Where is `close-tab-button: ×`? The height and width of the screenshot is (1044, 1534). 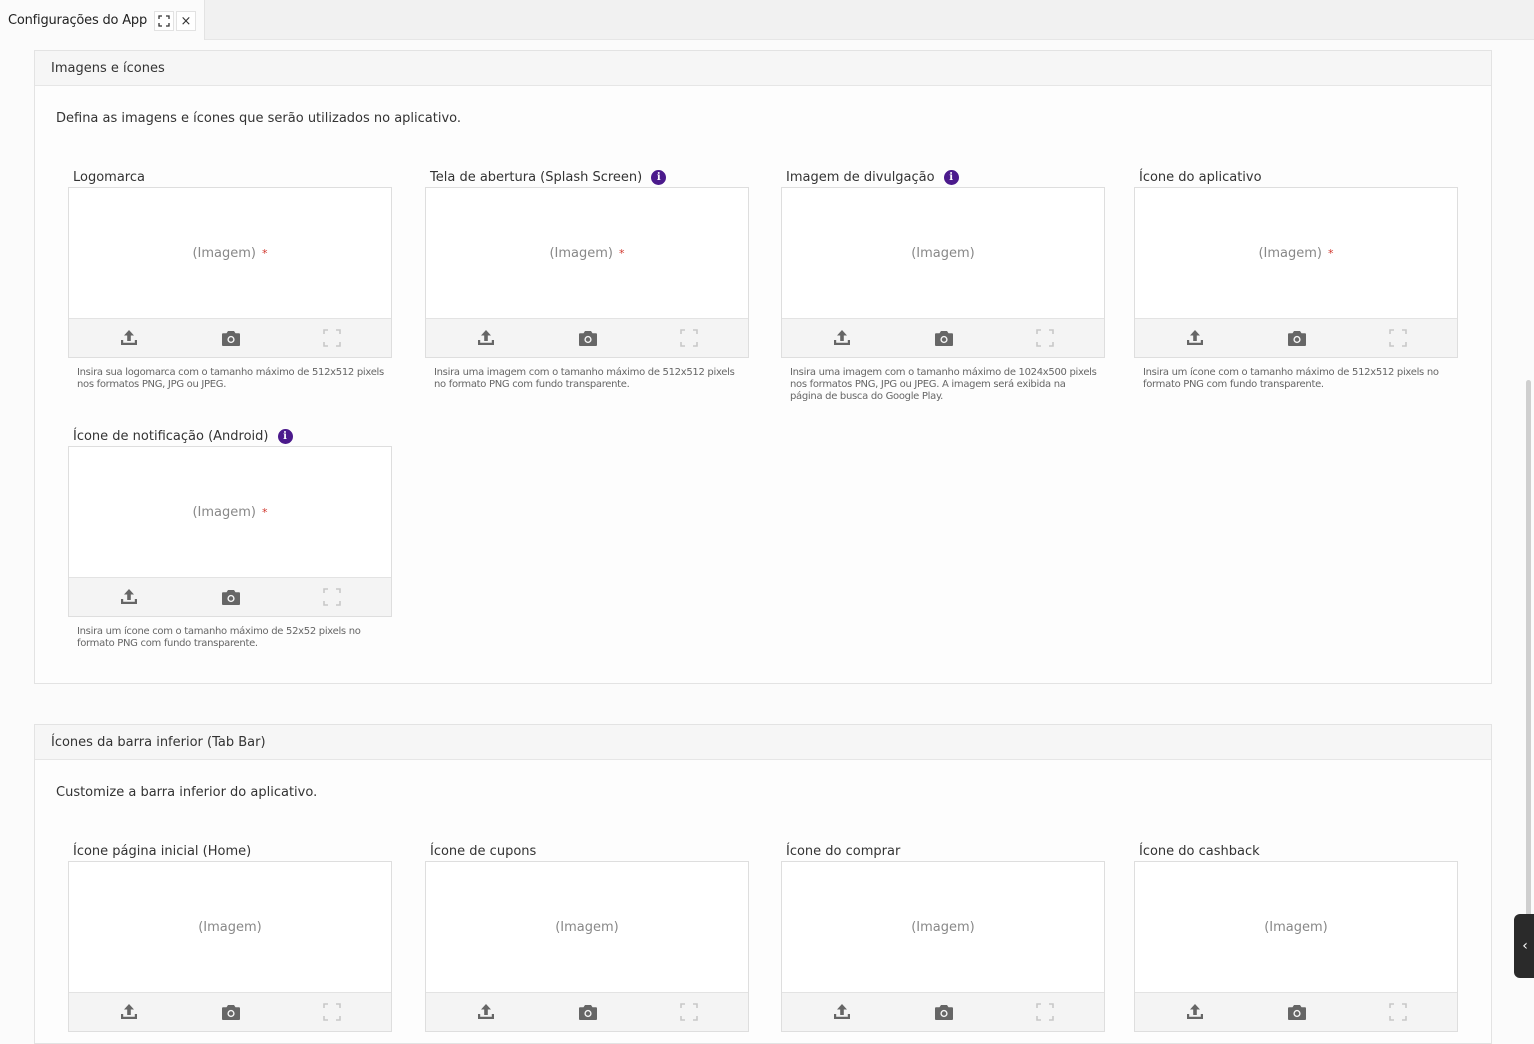
close-tab-button: × is located at coordinates (186, 21).